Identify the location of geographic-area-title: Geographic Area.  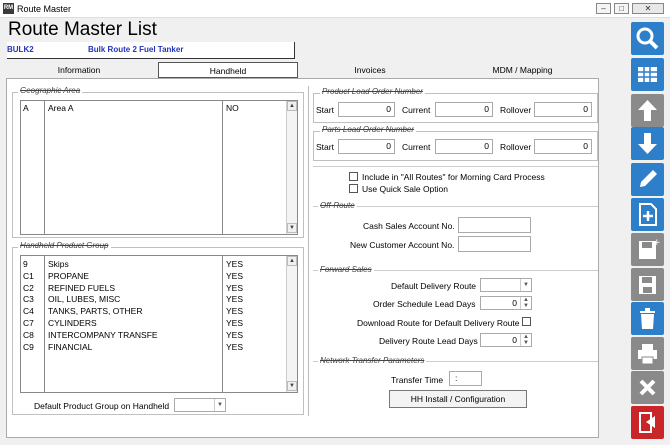
(50, 90).